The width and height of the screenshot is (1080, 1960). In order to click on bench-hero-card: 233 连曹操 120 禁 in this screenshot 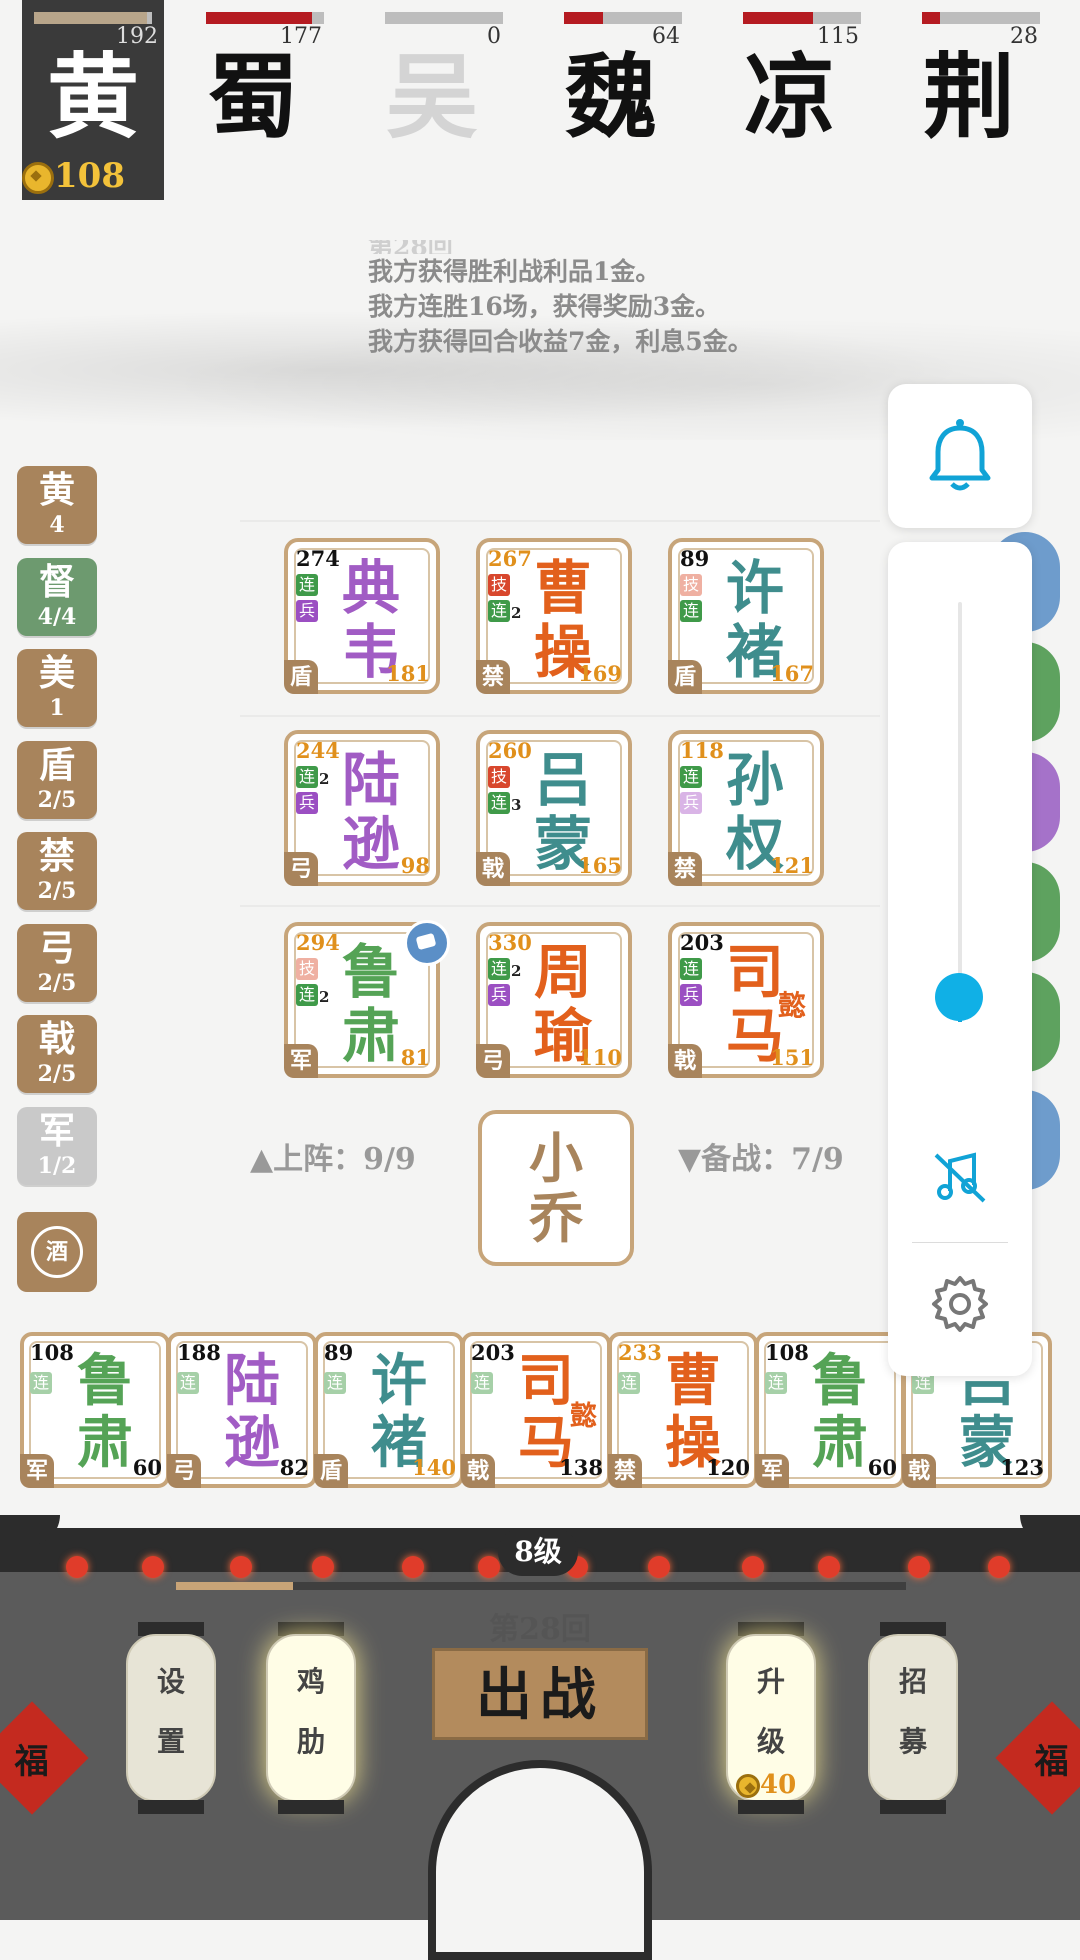, I will do `click(683, 1410)`.